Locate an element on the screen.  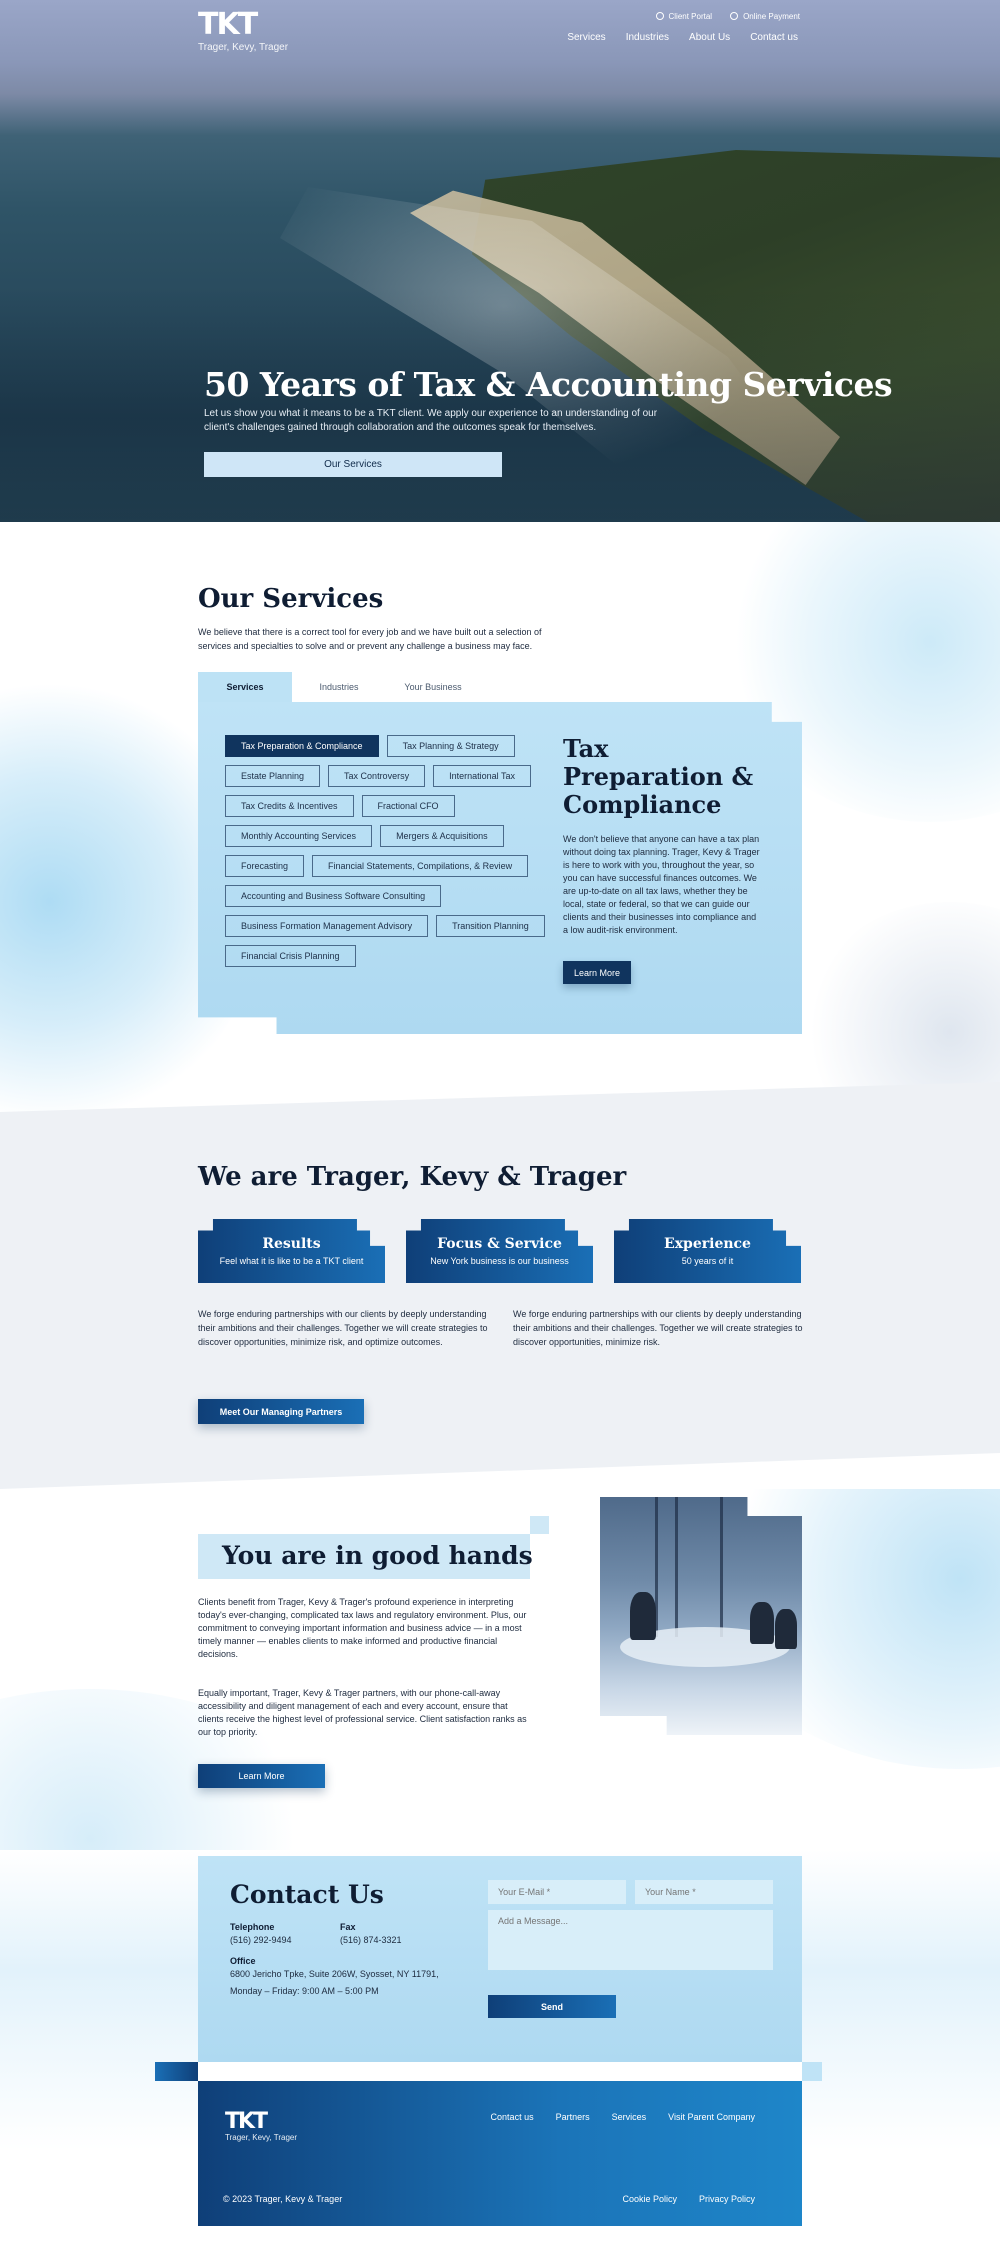
about-title: We are Trager, Kevy & Trager is located at coordinates (412, 1177).